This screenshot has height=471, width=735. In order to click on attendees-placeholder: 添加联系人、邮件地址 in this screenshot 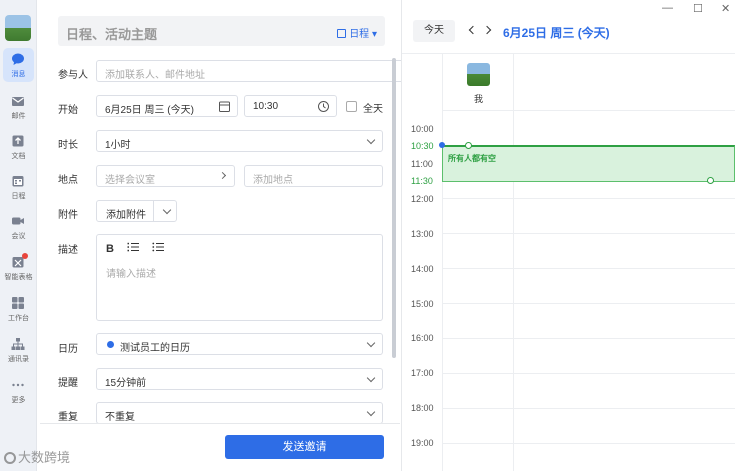, I will do `click(155, 75)`.